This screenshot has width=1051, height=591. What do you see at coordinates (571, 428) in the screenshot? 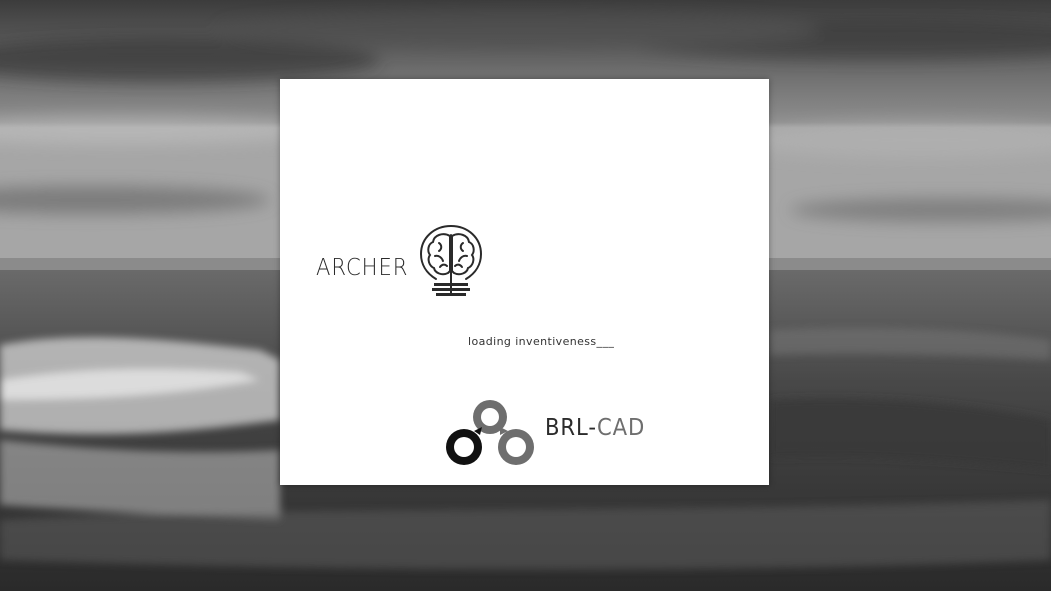
I see `brl-text: BRL-` at bounding box center [571, 428].